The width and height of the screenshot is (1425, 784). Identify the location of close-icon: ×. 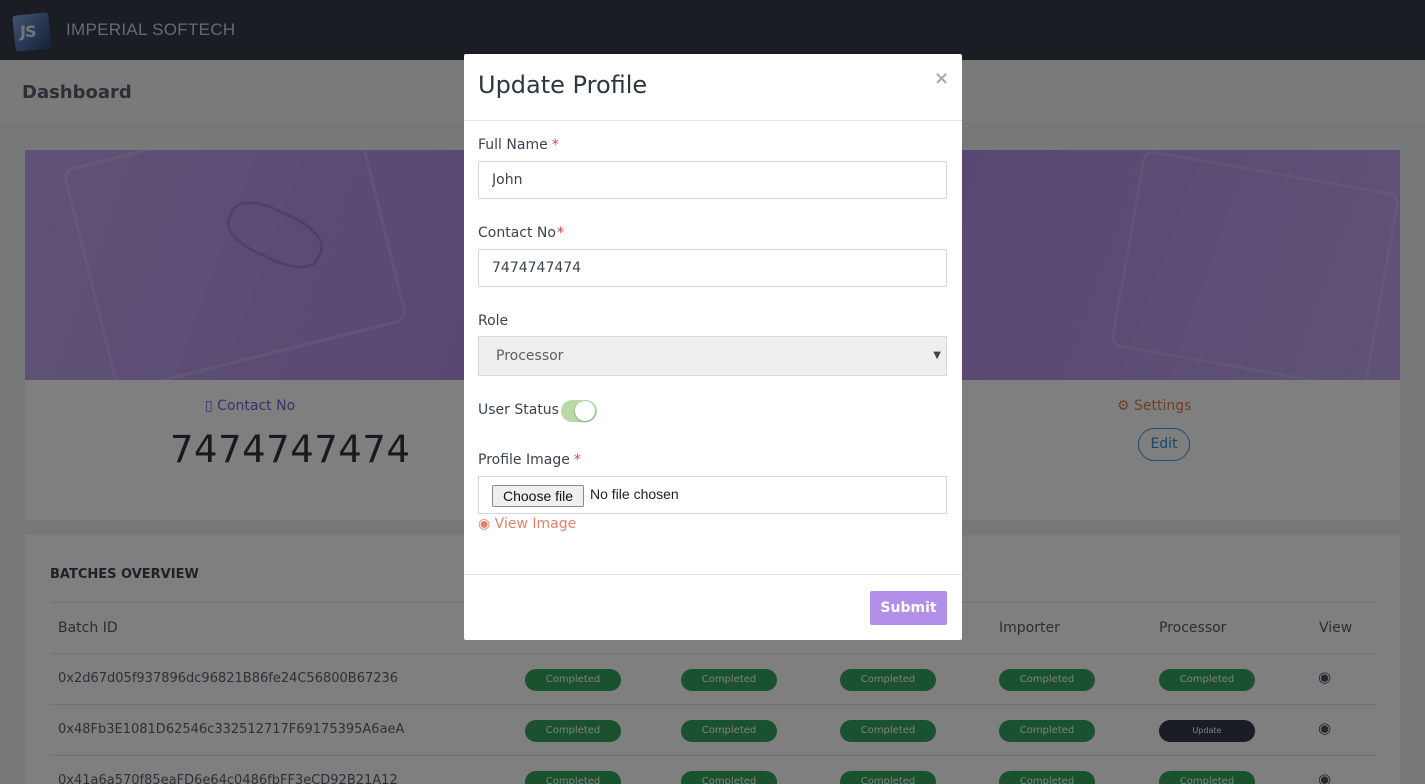
(941, 78).